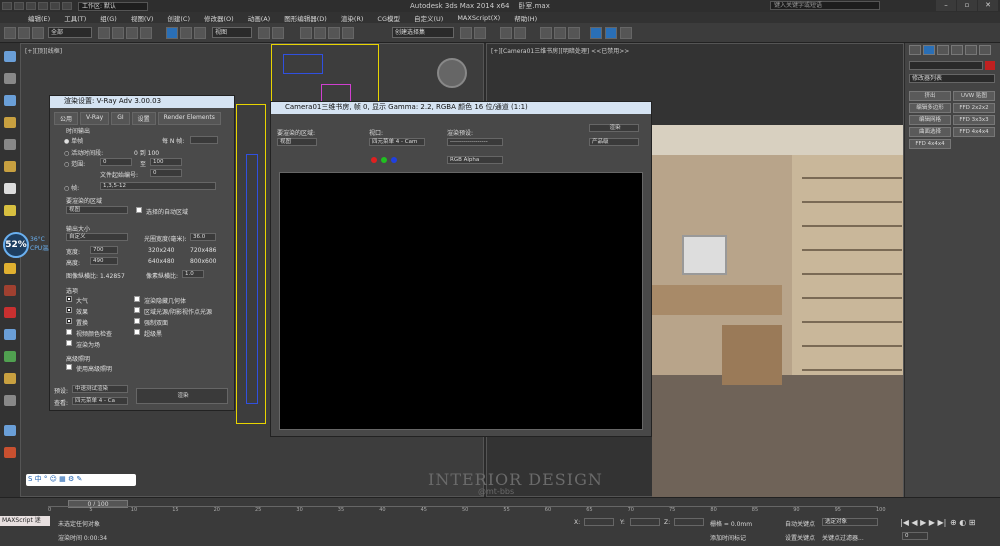  Describe the element at coordinates (560, 33) in the screenshot. I see `schematic-icon` at that location.